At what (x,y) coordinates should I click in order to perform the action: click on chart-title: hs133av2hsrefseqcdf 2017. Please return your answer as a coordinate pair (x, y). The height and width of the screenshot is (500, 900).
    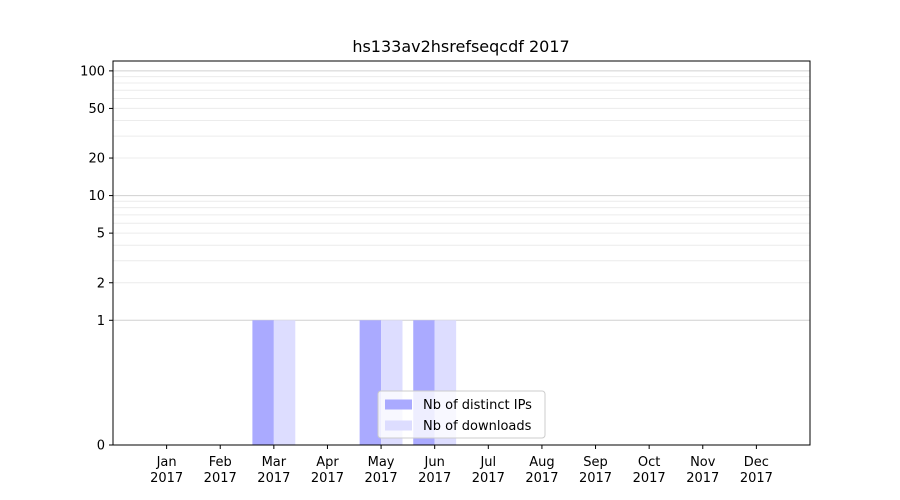
    Looking at the image, I should click on (460, 46).